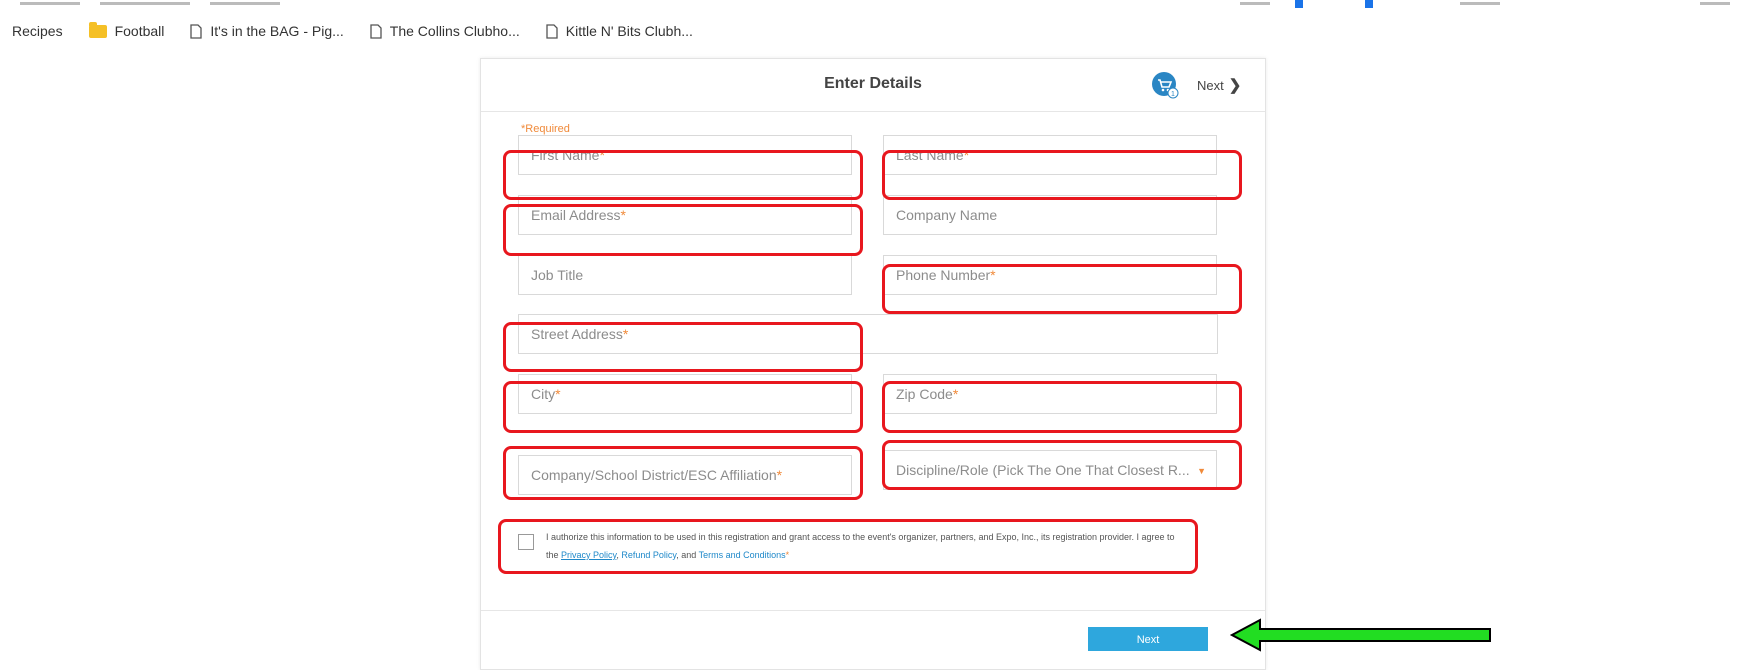  What do you see at coordinates (1360, 635) in the screenshot?
I see `green-arrow-annotation` at bounding box center [1360, 635].